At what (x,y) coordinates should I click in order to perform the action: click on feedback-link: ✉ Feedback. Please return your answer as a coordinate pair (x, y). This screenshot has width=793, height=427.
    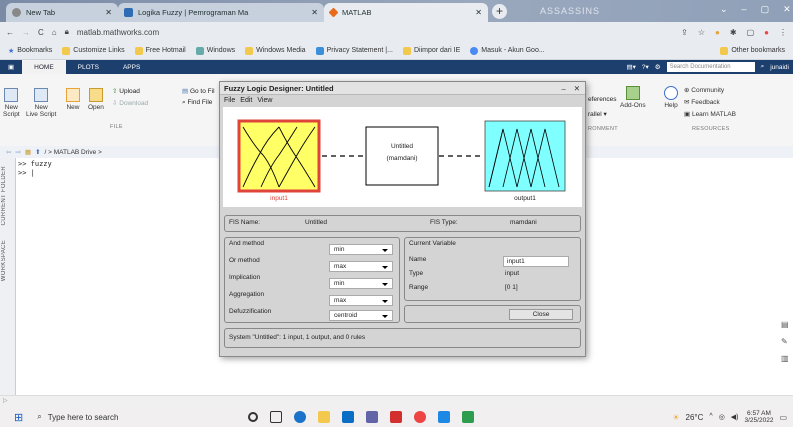
    Looking at the image, I should click on (702, 102).